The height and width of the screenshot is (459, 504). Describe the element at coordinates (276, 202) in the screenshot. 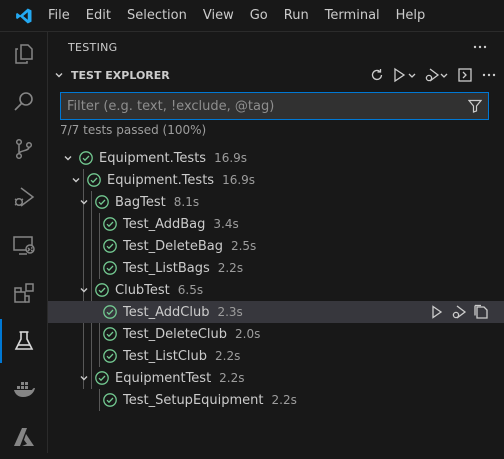

I see `test-node: BagTest 8.1s` at that location.